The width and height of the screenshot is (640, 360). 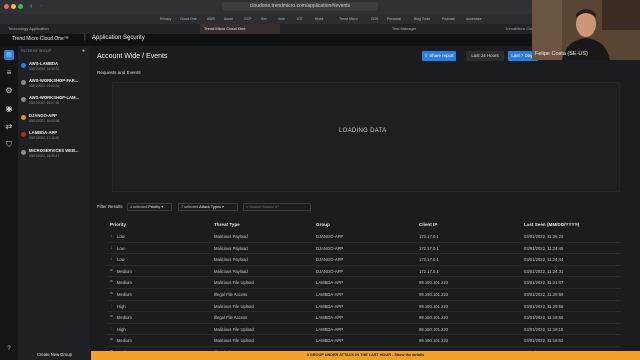 What do you see at coordinates (240, 29) in the screenshot?
I see `tab-cloud-one-active: Trend Micro Cloud One` at bounding box center [240, 29].